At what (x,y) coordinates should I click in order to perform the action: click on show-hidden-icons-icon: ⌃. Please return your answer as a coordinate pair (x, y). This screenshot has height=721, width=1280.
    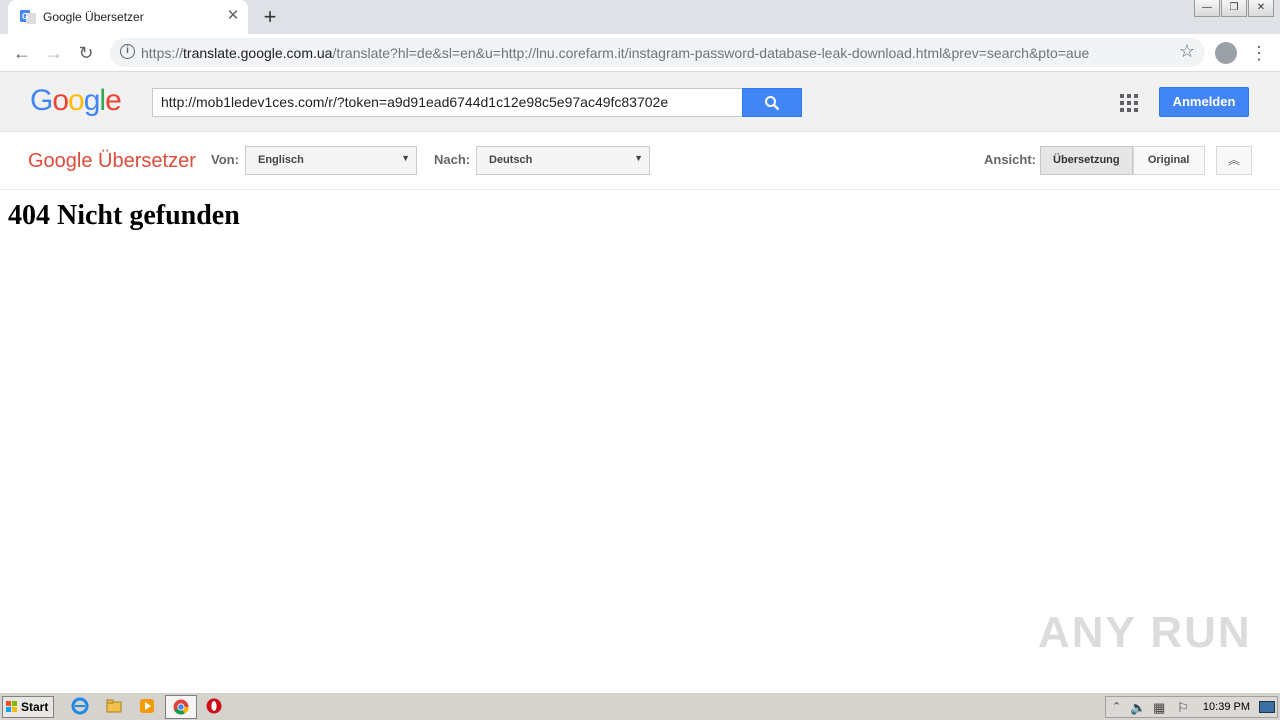
    Looking at the image, I should click on (1116, 706).